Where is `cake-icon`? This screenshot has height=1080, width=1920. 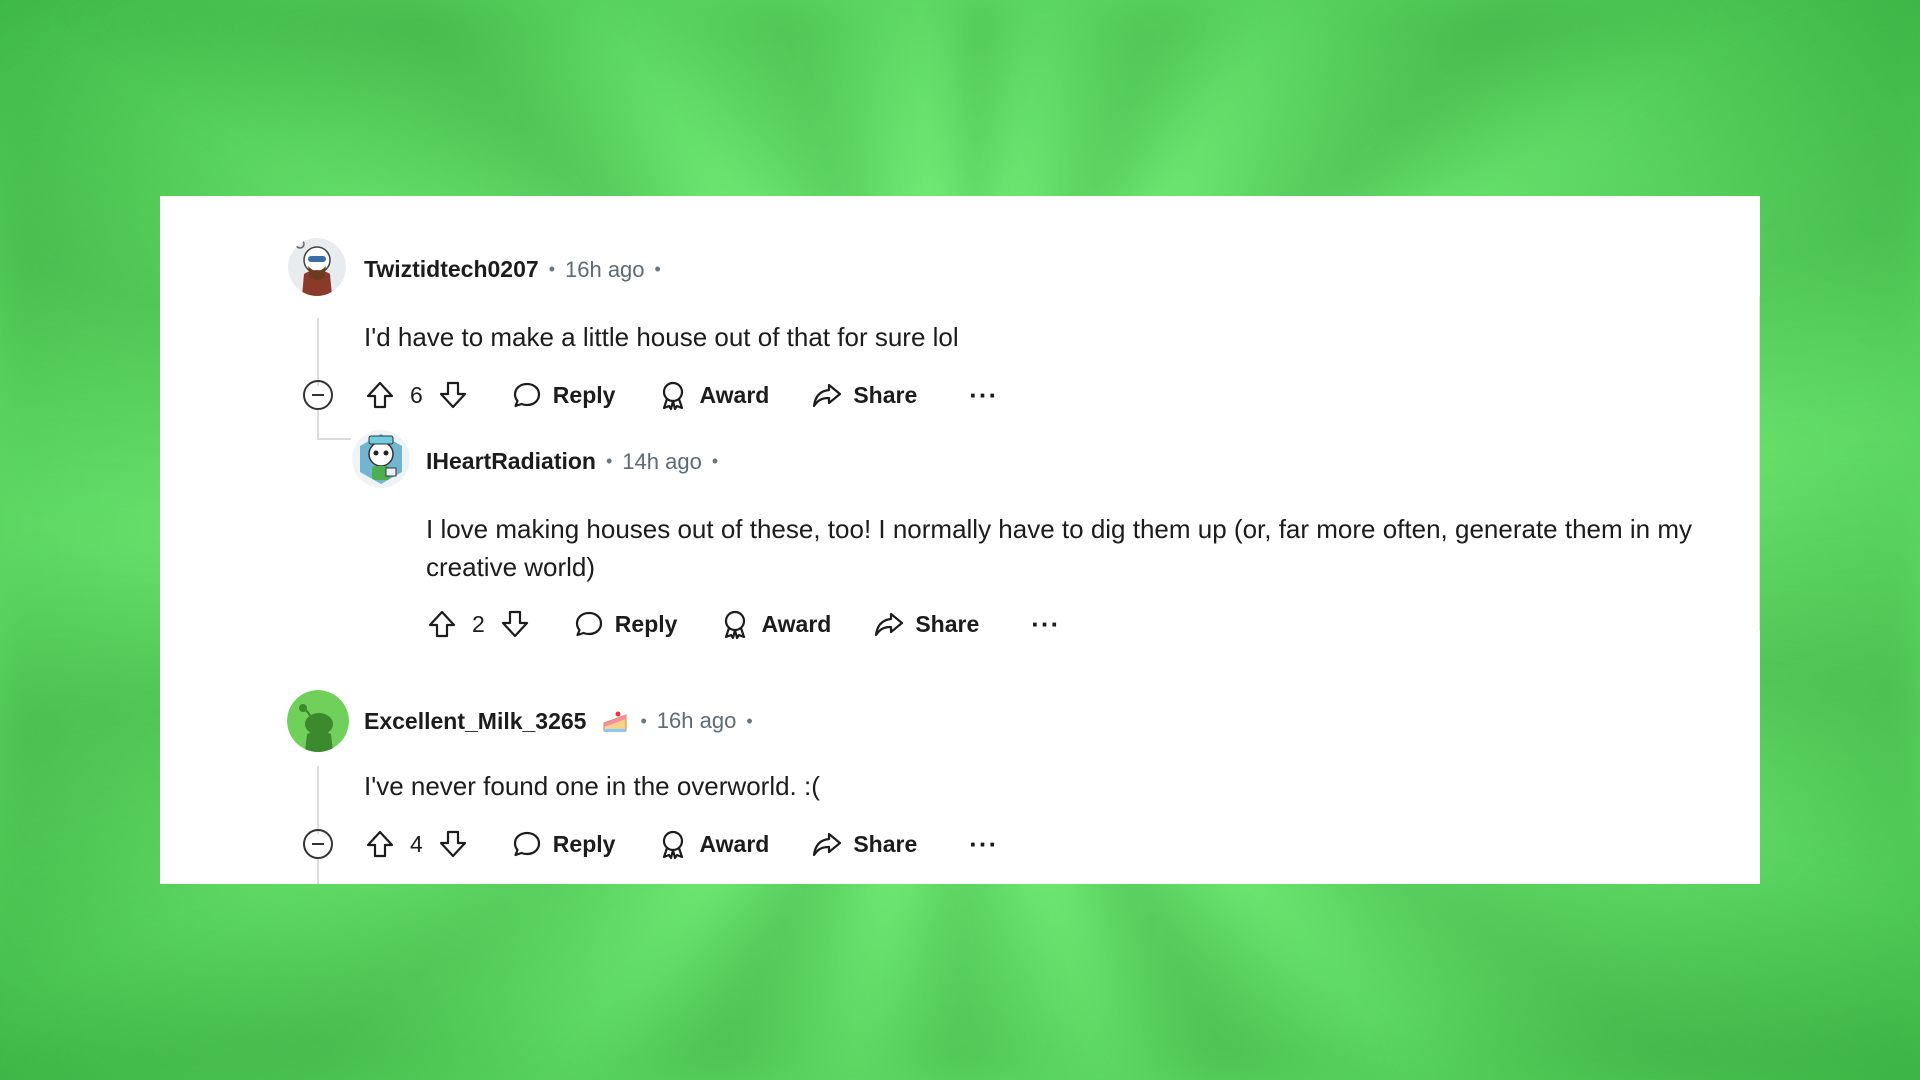 cake-icon is located at coordinates (615, 721).